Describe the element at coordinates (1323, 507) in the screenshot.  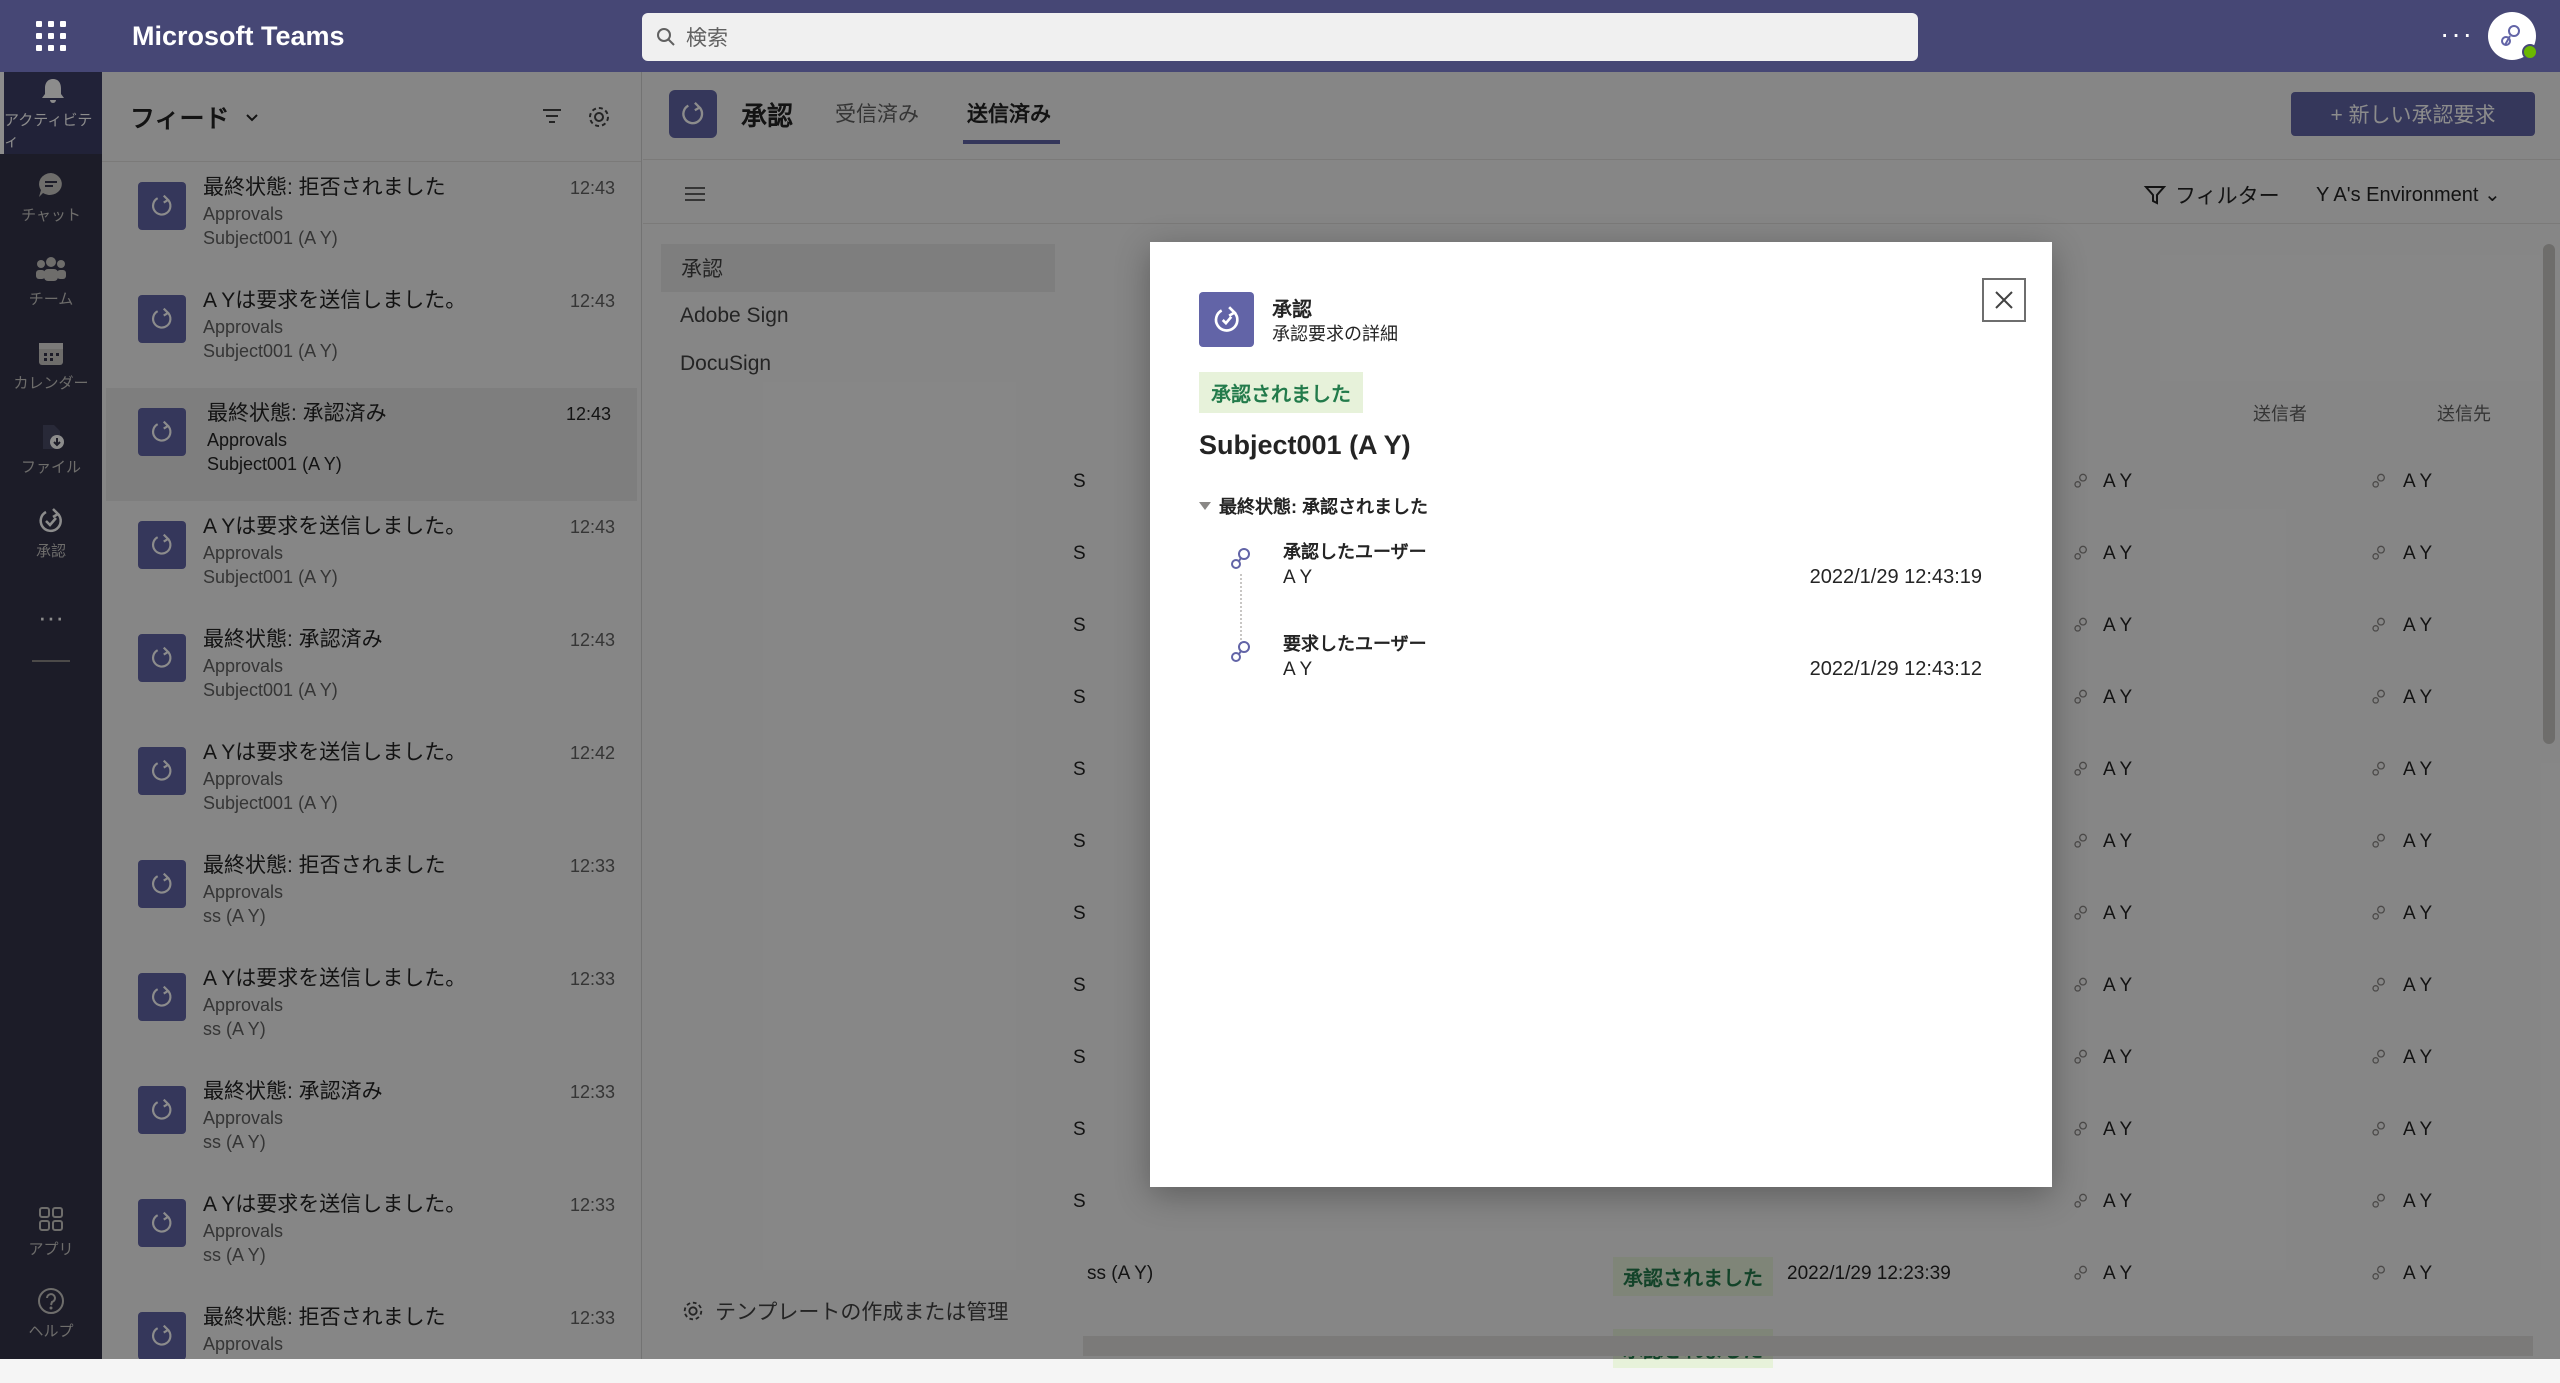
I see `section-title: 最終状態: 承認されました` at that location.